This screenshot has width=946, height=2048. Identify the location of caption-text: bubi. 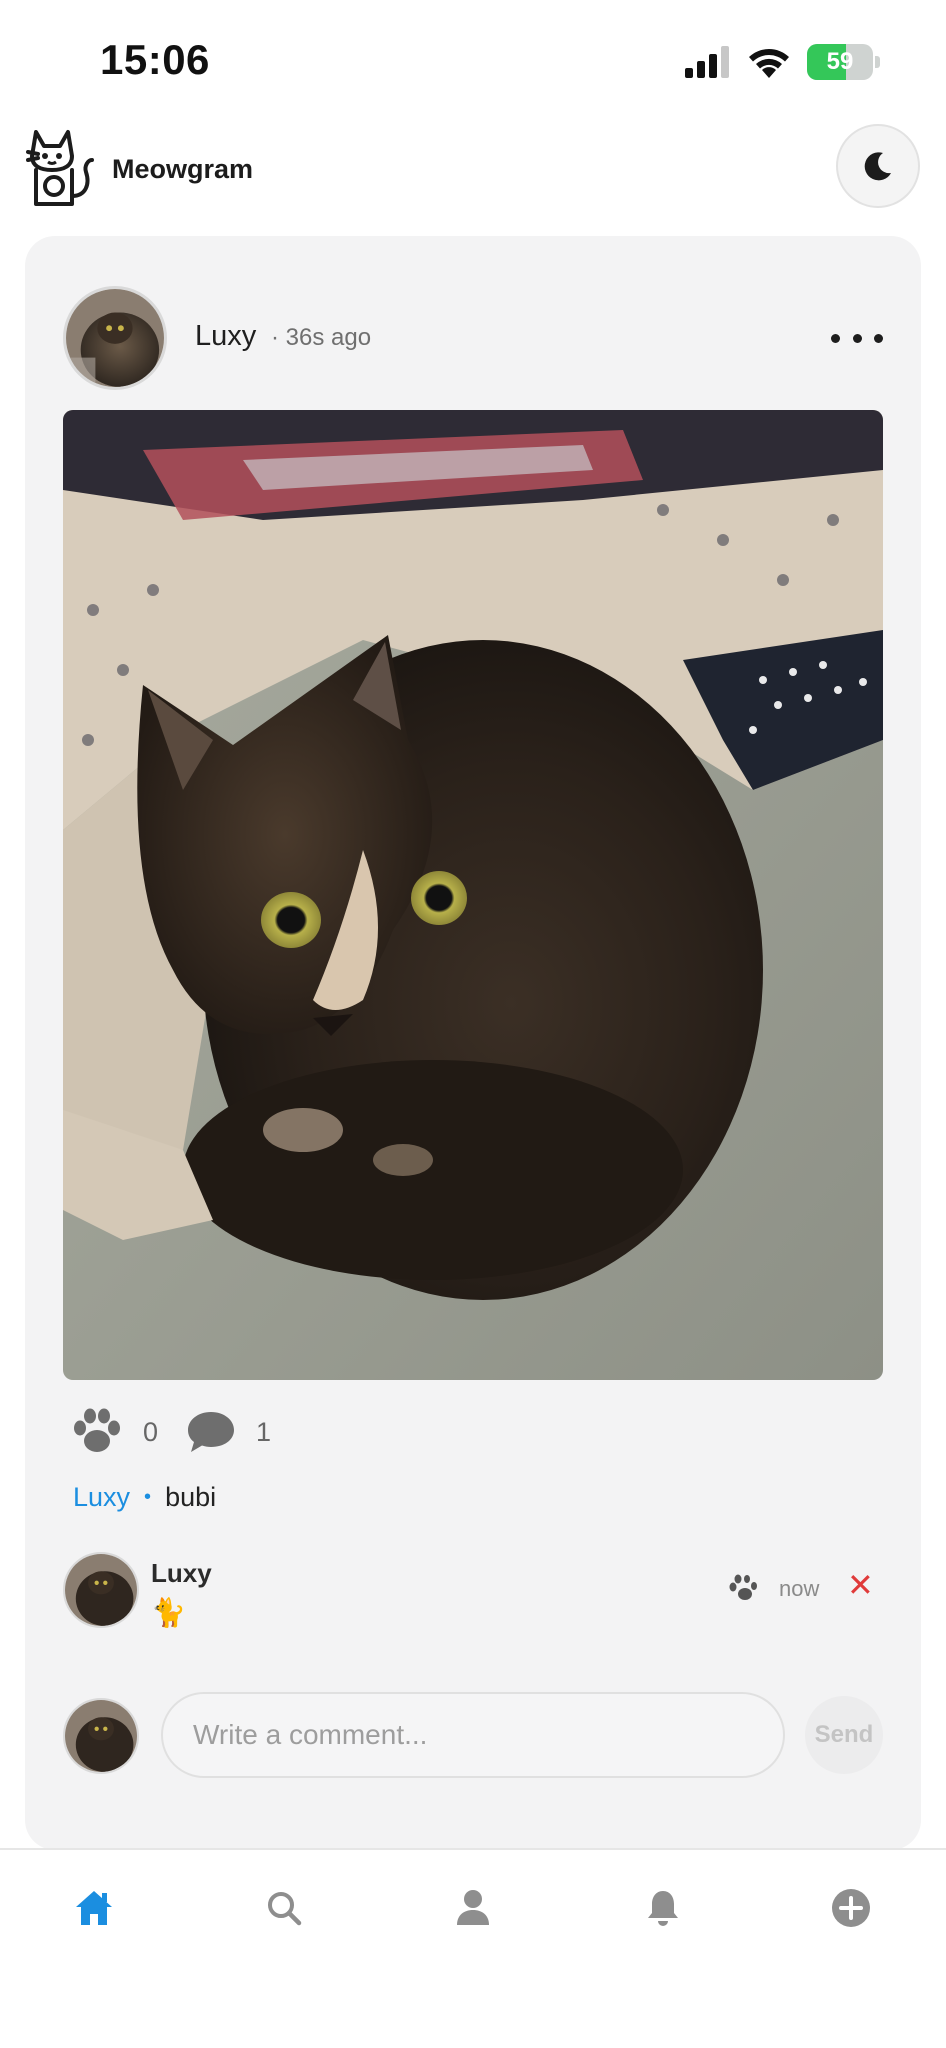
(191, 1497).